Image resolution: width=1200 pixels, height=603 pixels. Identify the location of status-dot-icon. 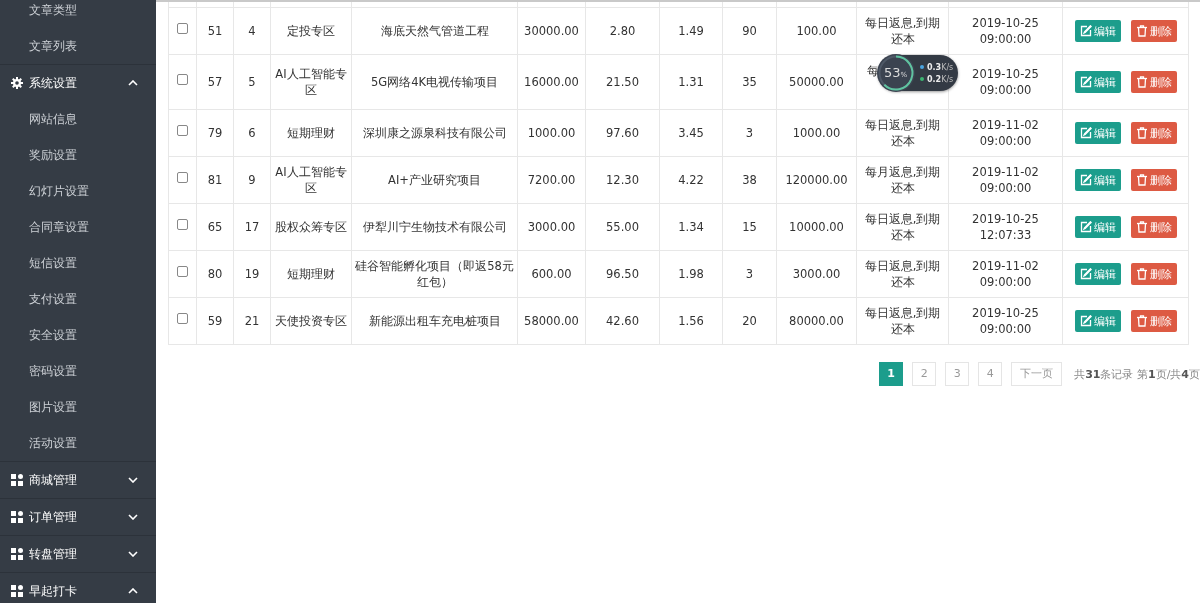
(922, 67).